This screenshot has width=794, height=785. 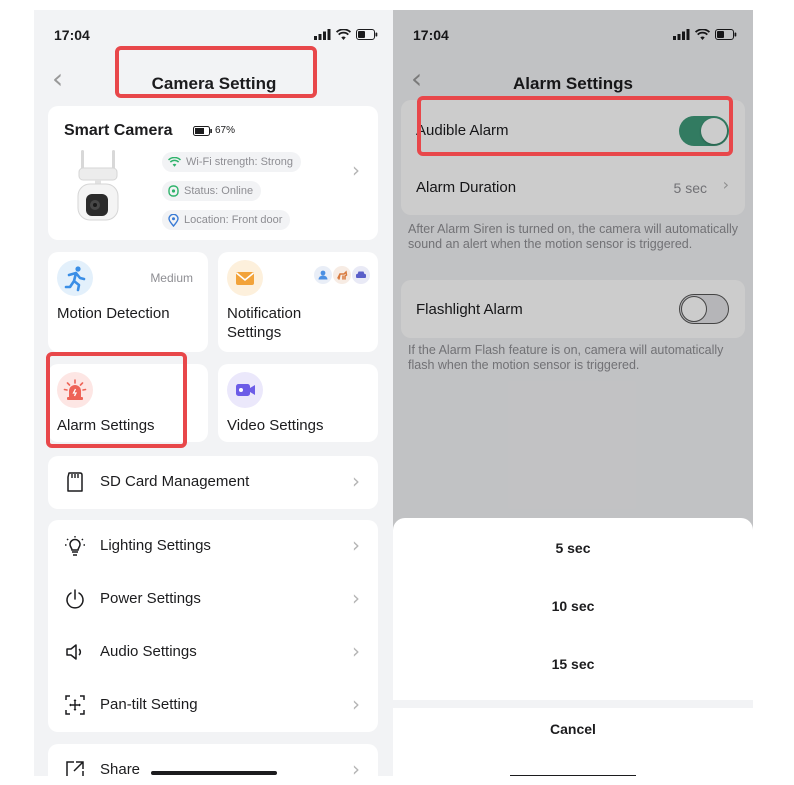 What do you see at coordinates (75, 482) in the screenshot?
I see `sd-card-icon` at bounding box center [75, 482].